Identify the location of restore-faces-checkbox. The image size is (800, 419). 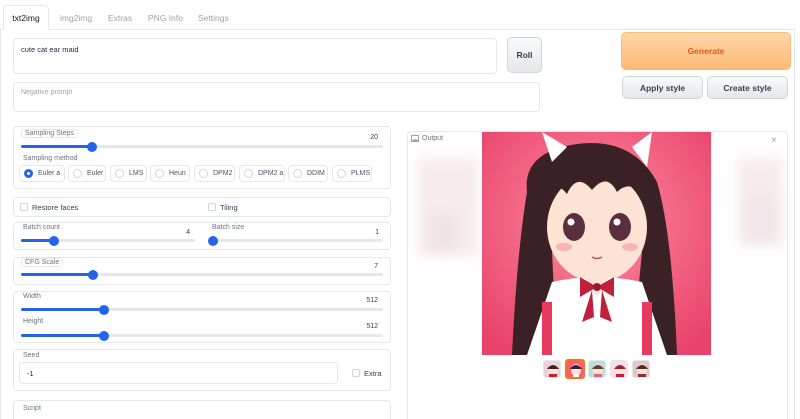
(24, 207).